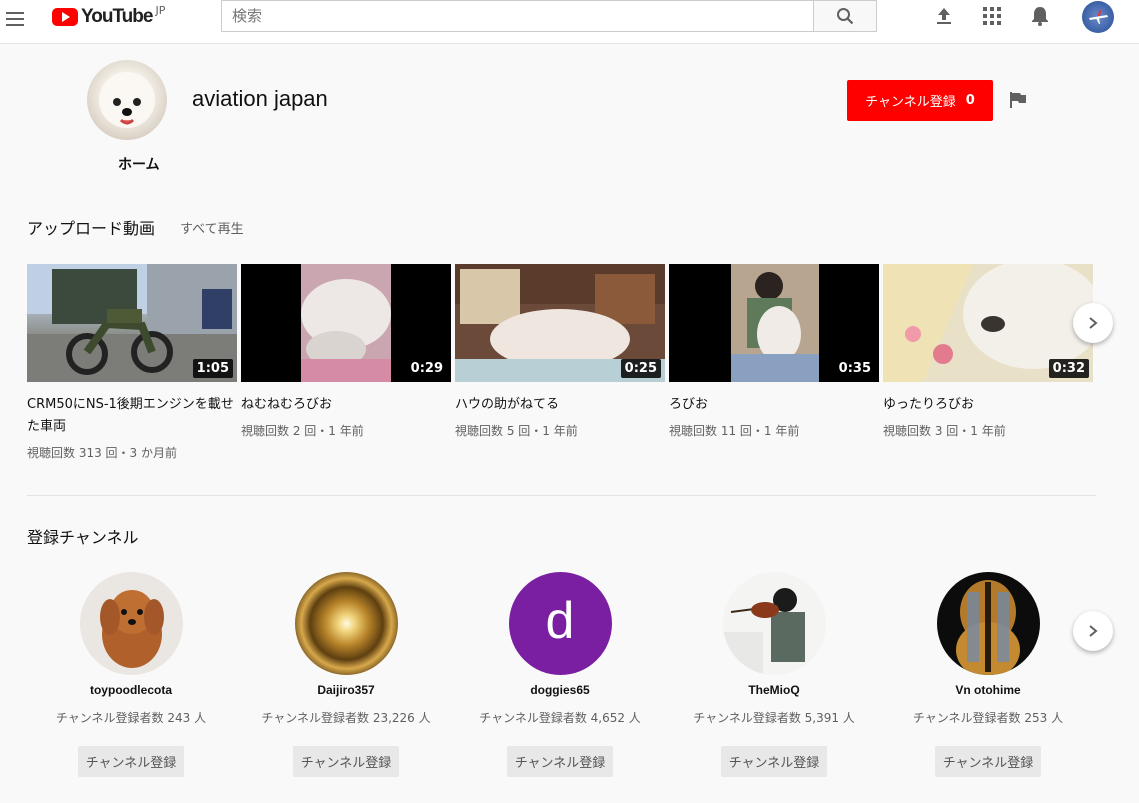 The height and width of the screenshot is (803, 1139). Describe the element at coordinates (773, 690) in the screenshot. I see `channel-card-name: TheMioQ` at that location.